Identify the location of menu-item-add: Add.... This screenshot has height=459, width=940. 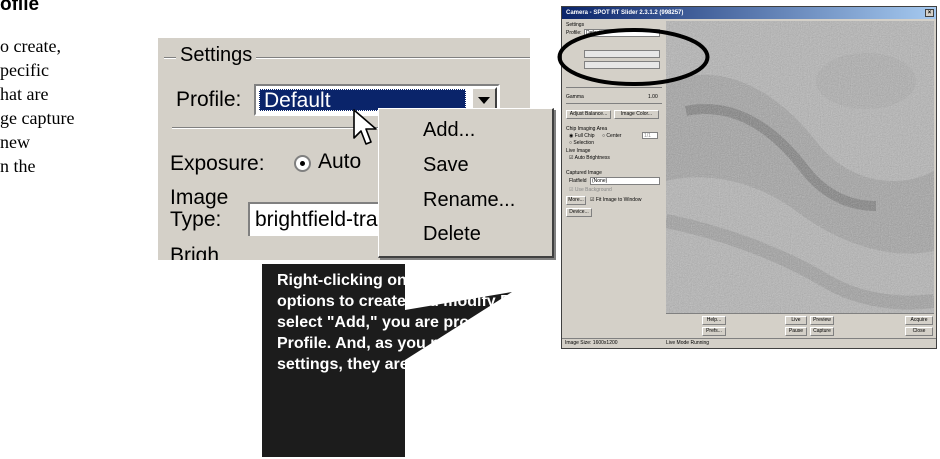
(449, 130).